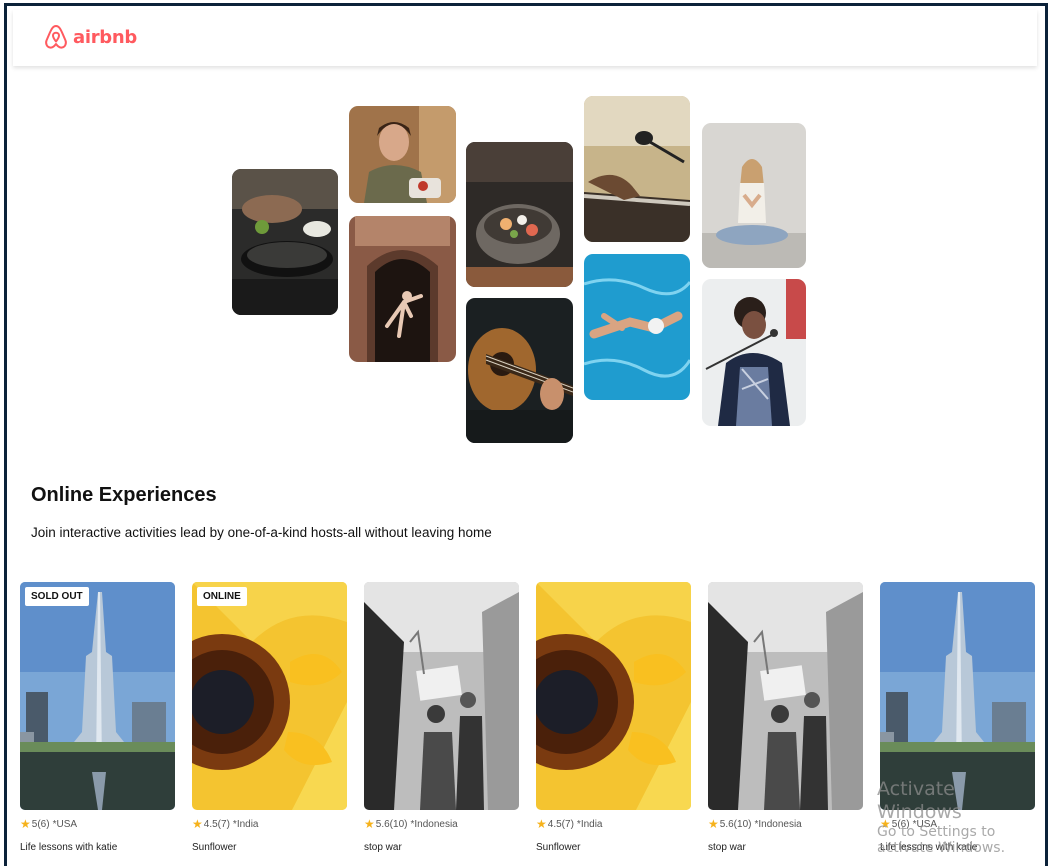  What do you see at coordinates (105, 37) in the screenshot?
I see `brand-name: airbnb` at bounding box center [105, 37].